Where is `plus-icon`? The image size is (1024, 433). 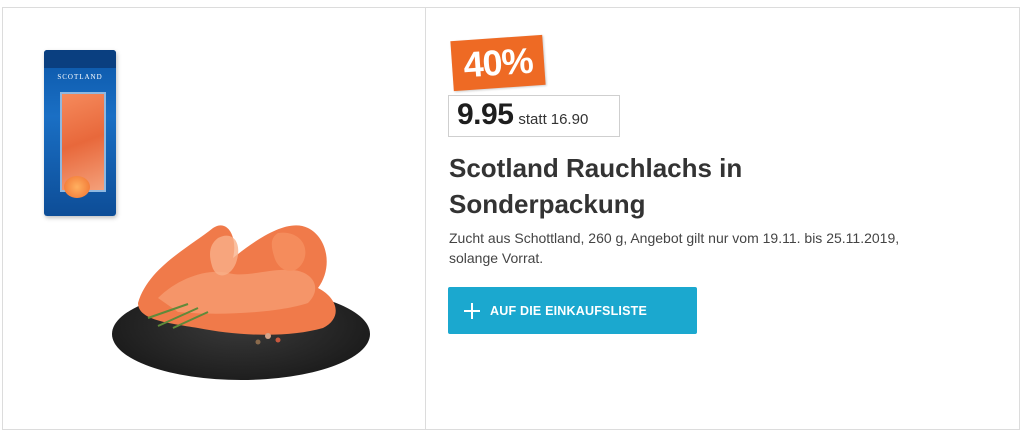 plus-icon is located at coordinates (472, 310).